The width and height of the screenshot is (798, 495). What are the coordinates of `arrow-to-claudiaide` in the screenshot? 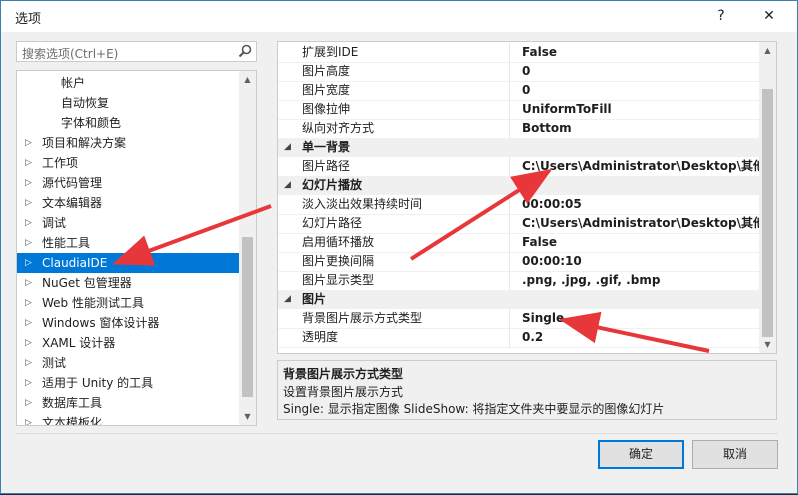 It's located at (192, 235).